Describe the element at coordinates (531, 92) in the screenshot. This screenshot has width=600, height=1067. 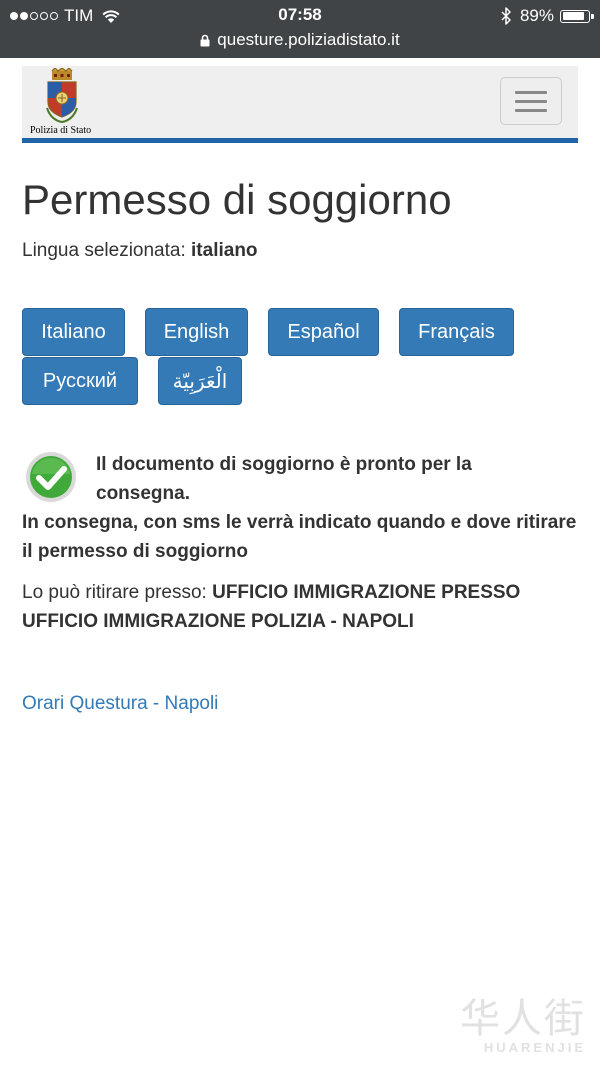
I see `hamburger-icon` at that location.